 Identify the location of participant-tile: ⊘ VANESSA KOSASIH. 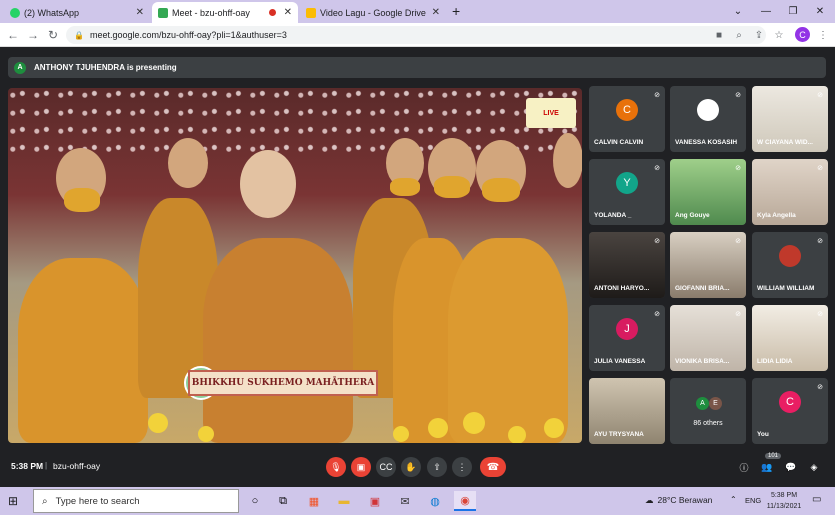
(708, 119).